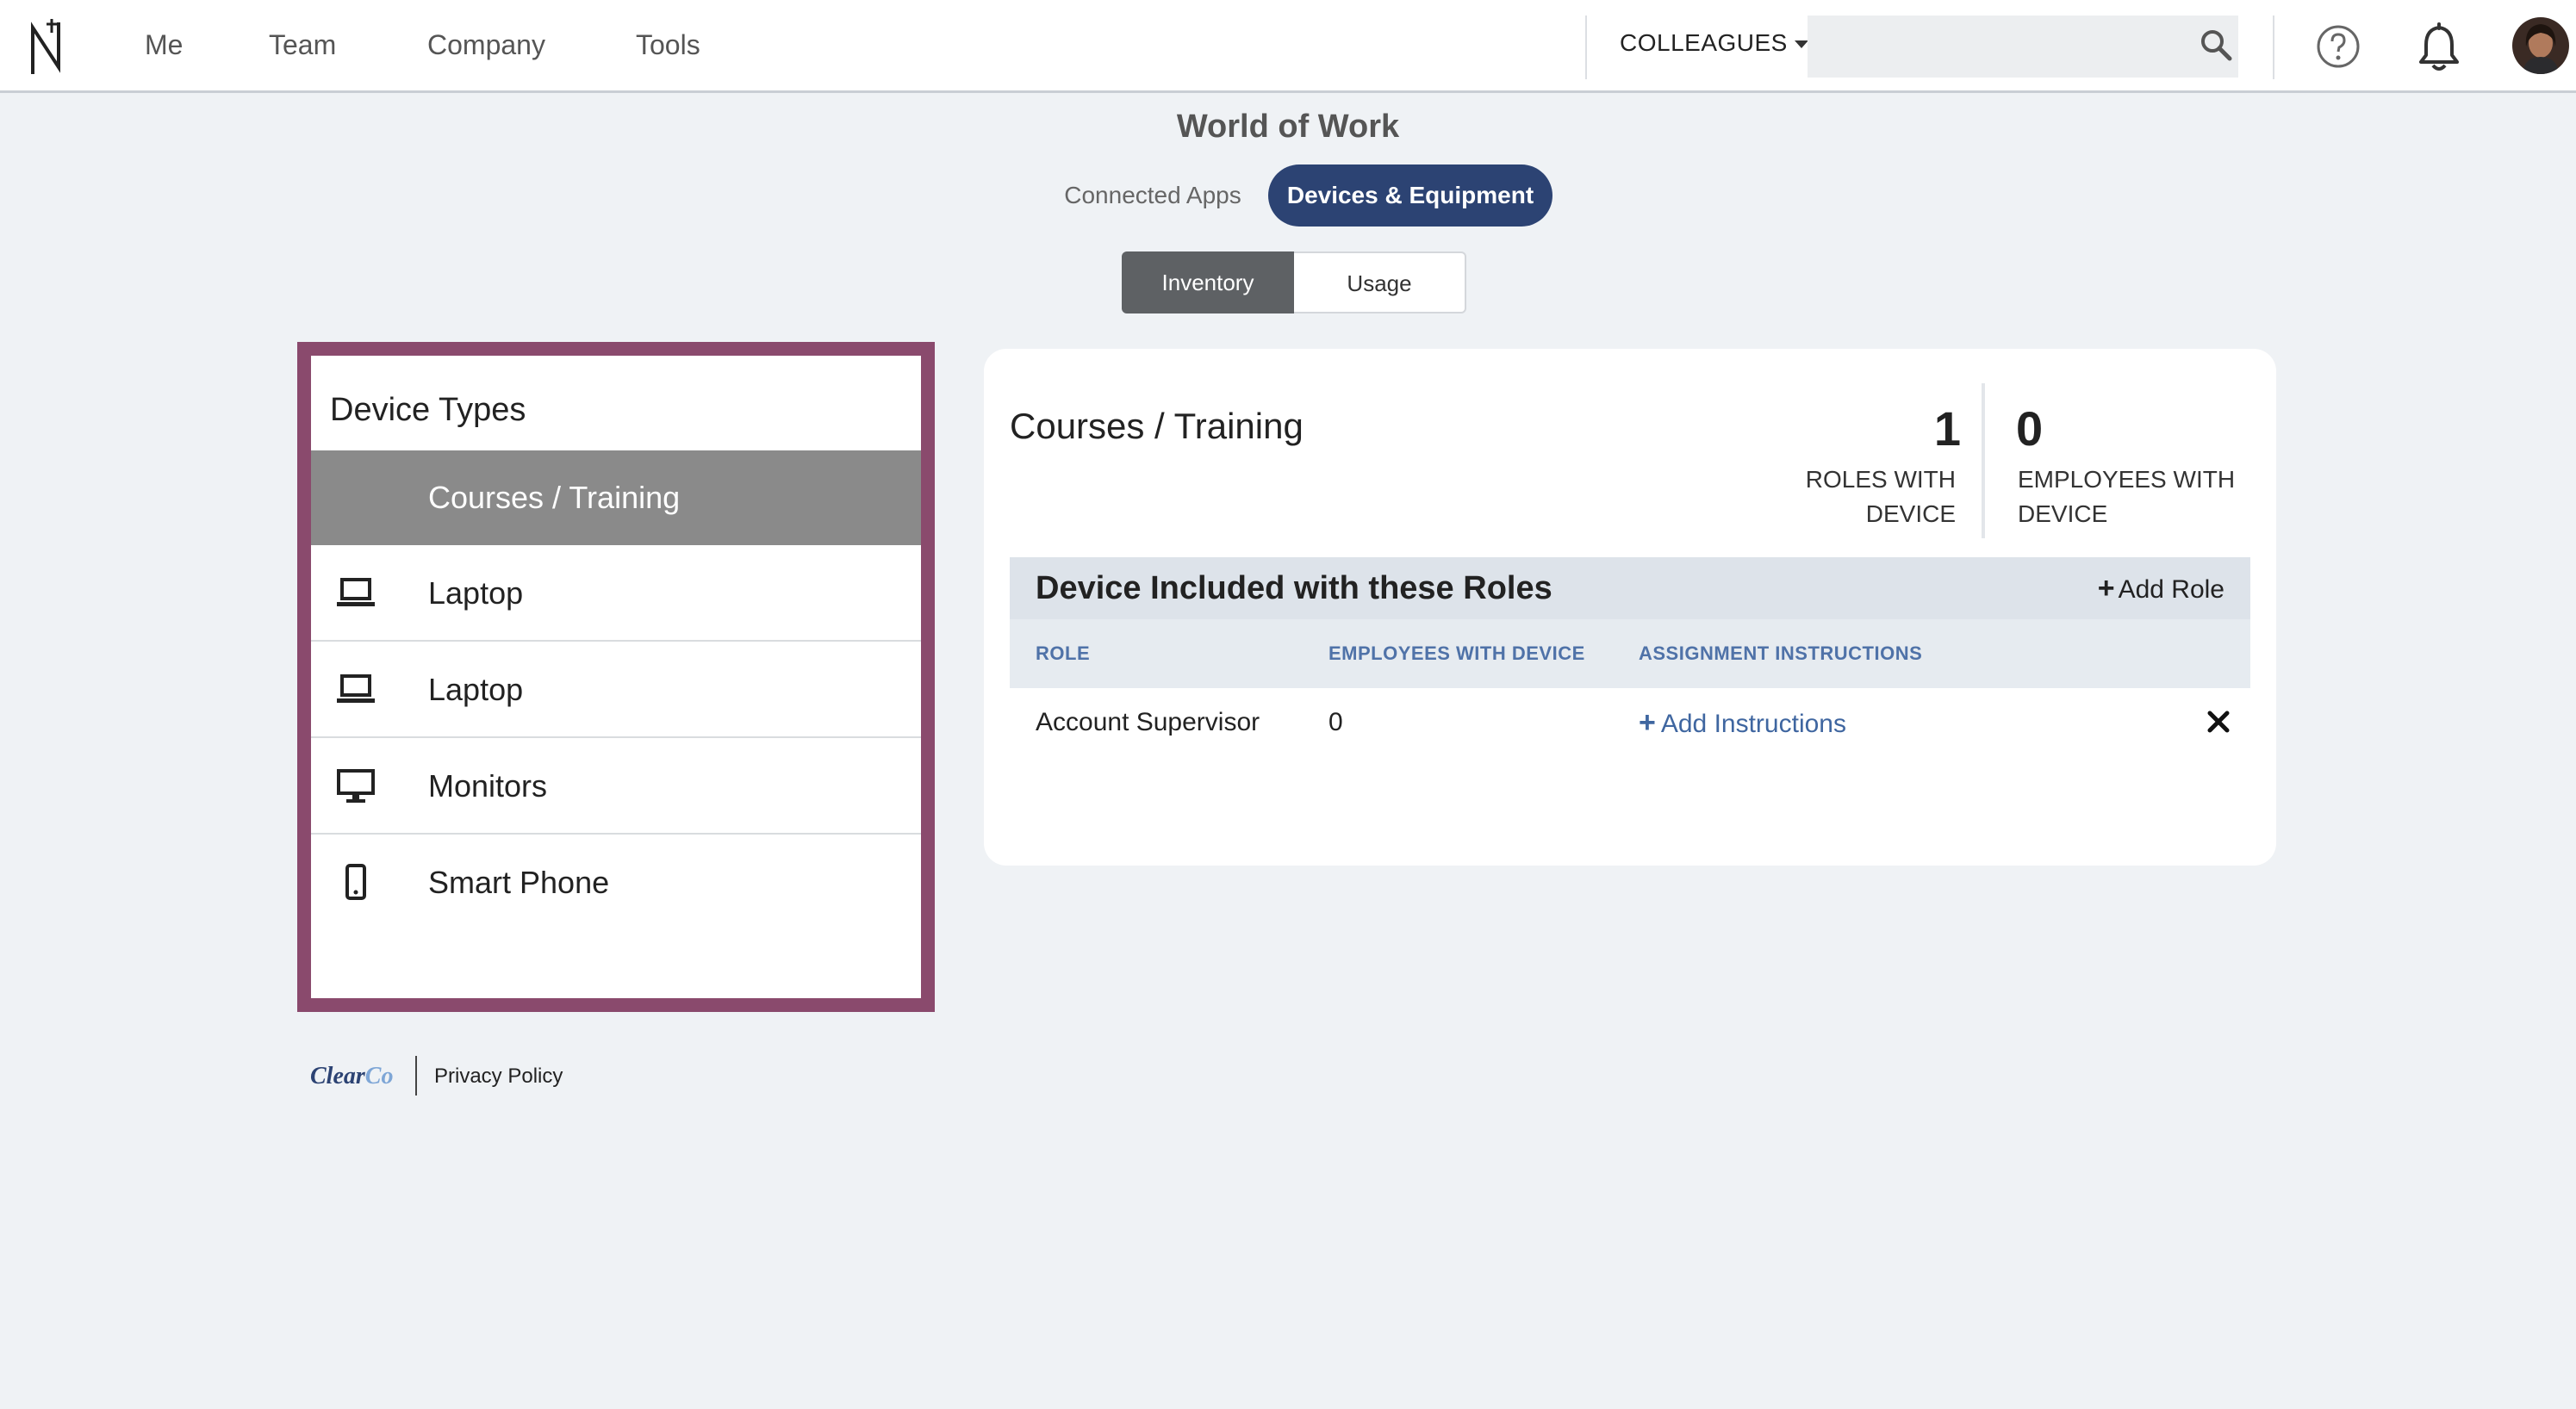  Describe the element at coordinates (2030, 429) in the screenshot. I see `employees-with-device-count: 0` at that location.